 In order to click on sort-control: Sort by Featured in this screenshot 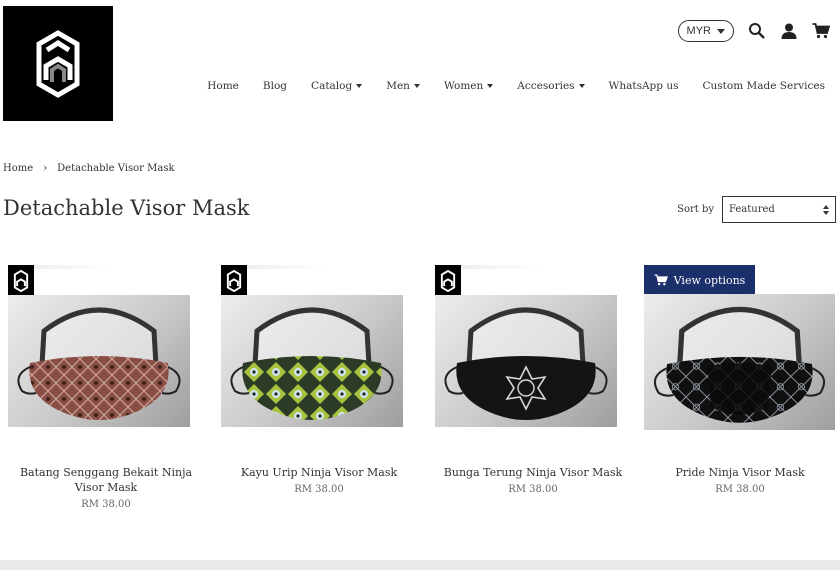, I will do `click(756, 209)`.